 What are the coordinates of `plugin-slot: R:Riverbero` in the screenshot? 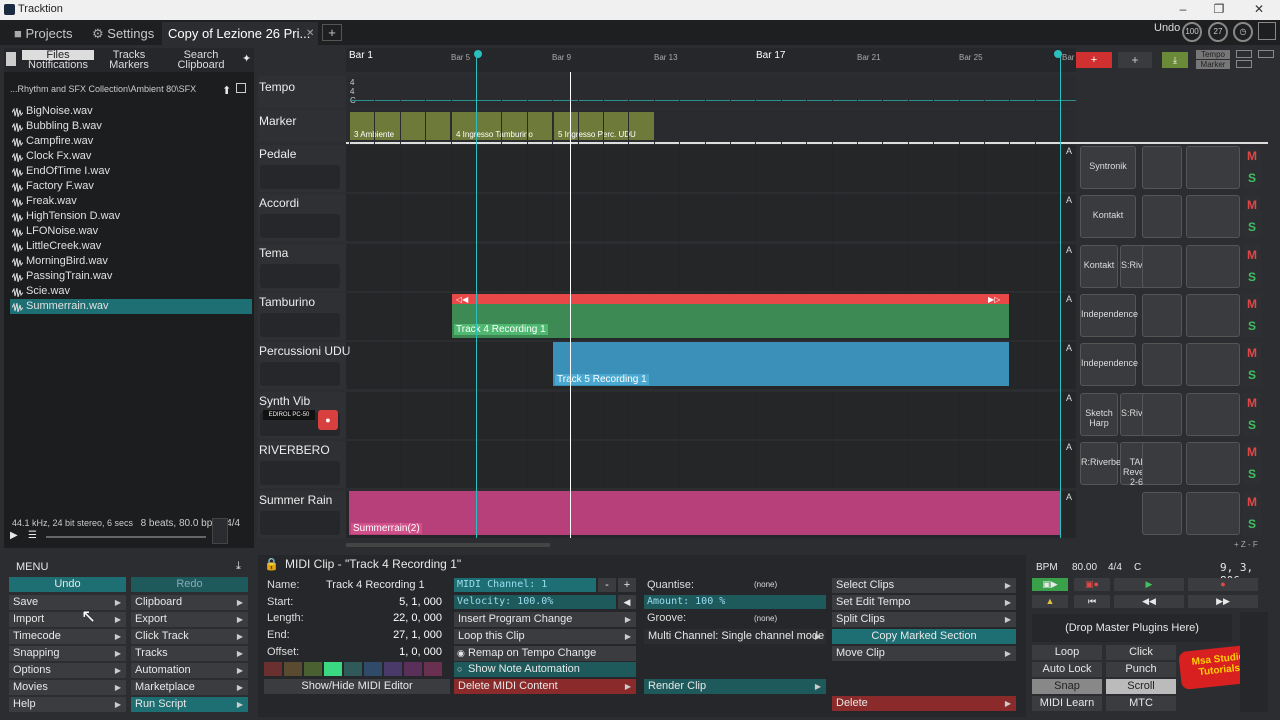 It's located at (1104, 463).